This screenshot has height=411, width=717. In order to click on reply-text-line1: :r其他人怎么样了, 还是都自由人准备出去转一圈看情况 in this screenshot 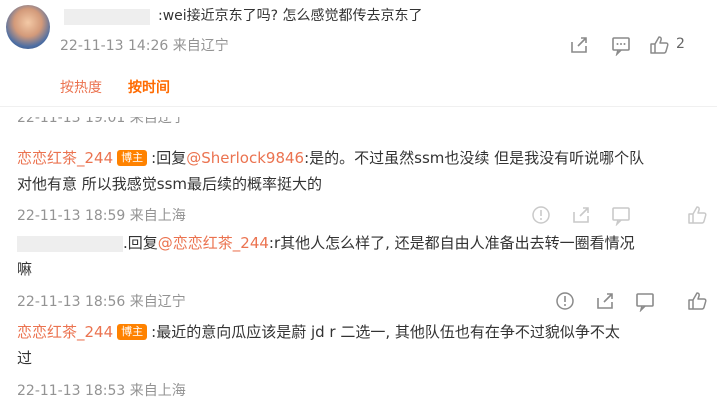, I will do `click(451, 243)`.